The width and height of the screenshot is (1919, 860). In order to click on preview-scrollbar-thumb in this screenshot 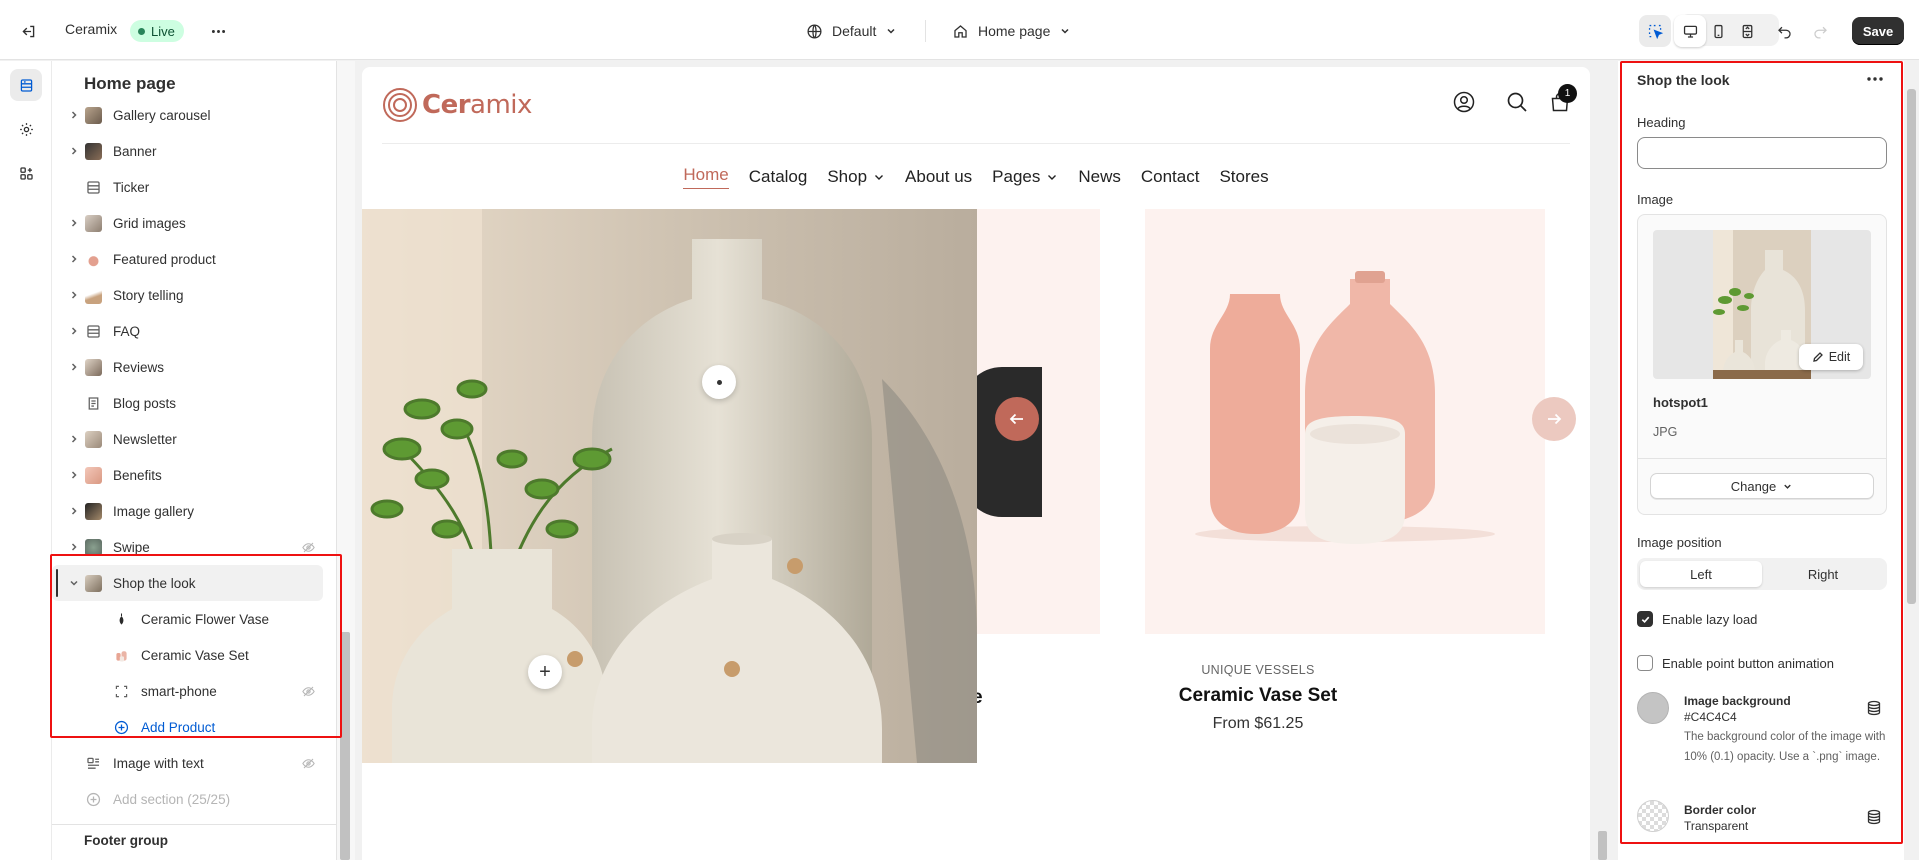, I will do `click(1602, 845)`.